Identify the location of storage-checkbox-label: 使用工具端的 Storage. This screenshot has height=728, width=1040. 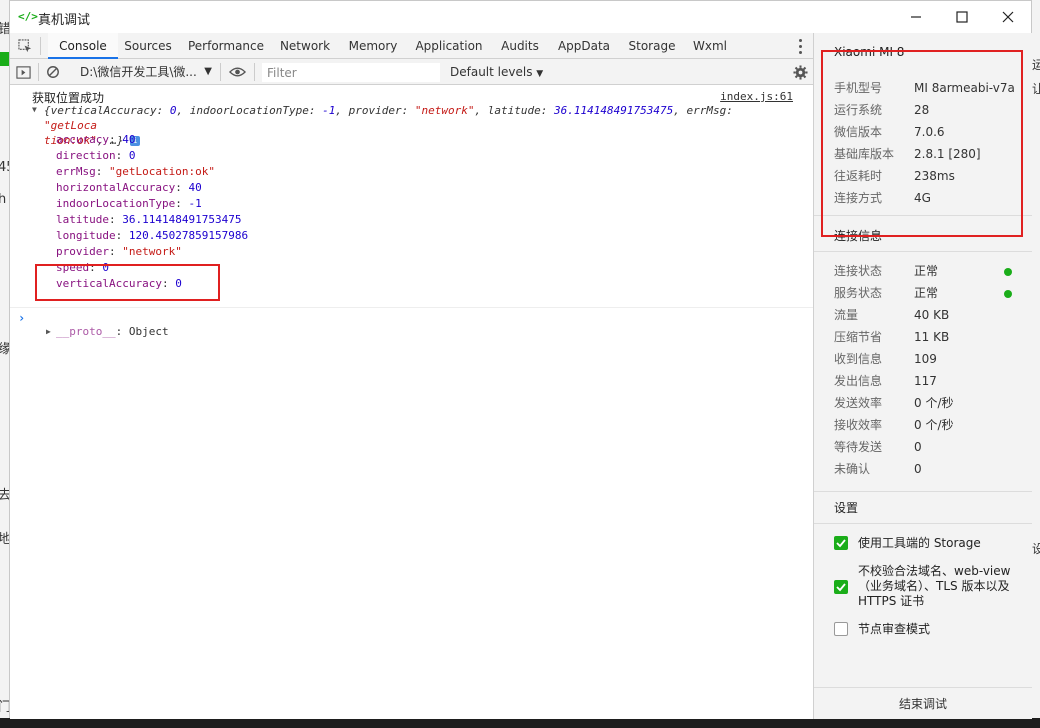
(938, 543).